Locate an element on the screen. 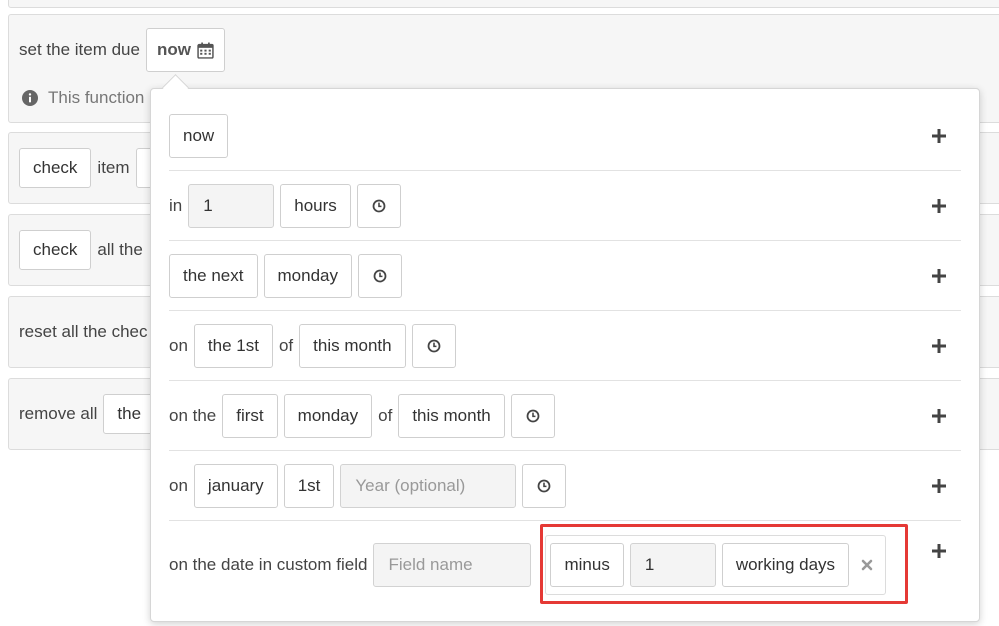 Image resolution: width=999 pixels, height=626 pixels. due-value-button: now is located at coordinates (185, 50).